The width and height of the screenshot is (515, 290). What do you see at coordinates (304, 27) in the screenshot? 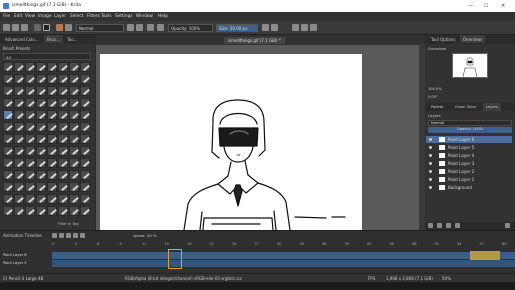
I see `undo-icon` at bounding box center [304, 27].